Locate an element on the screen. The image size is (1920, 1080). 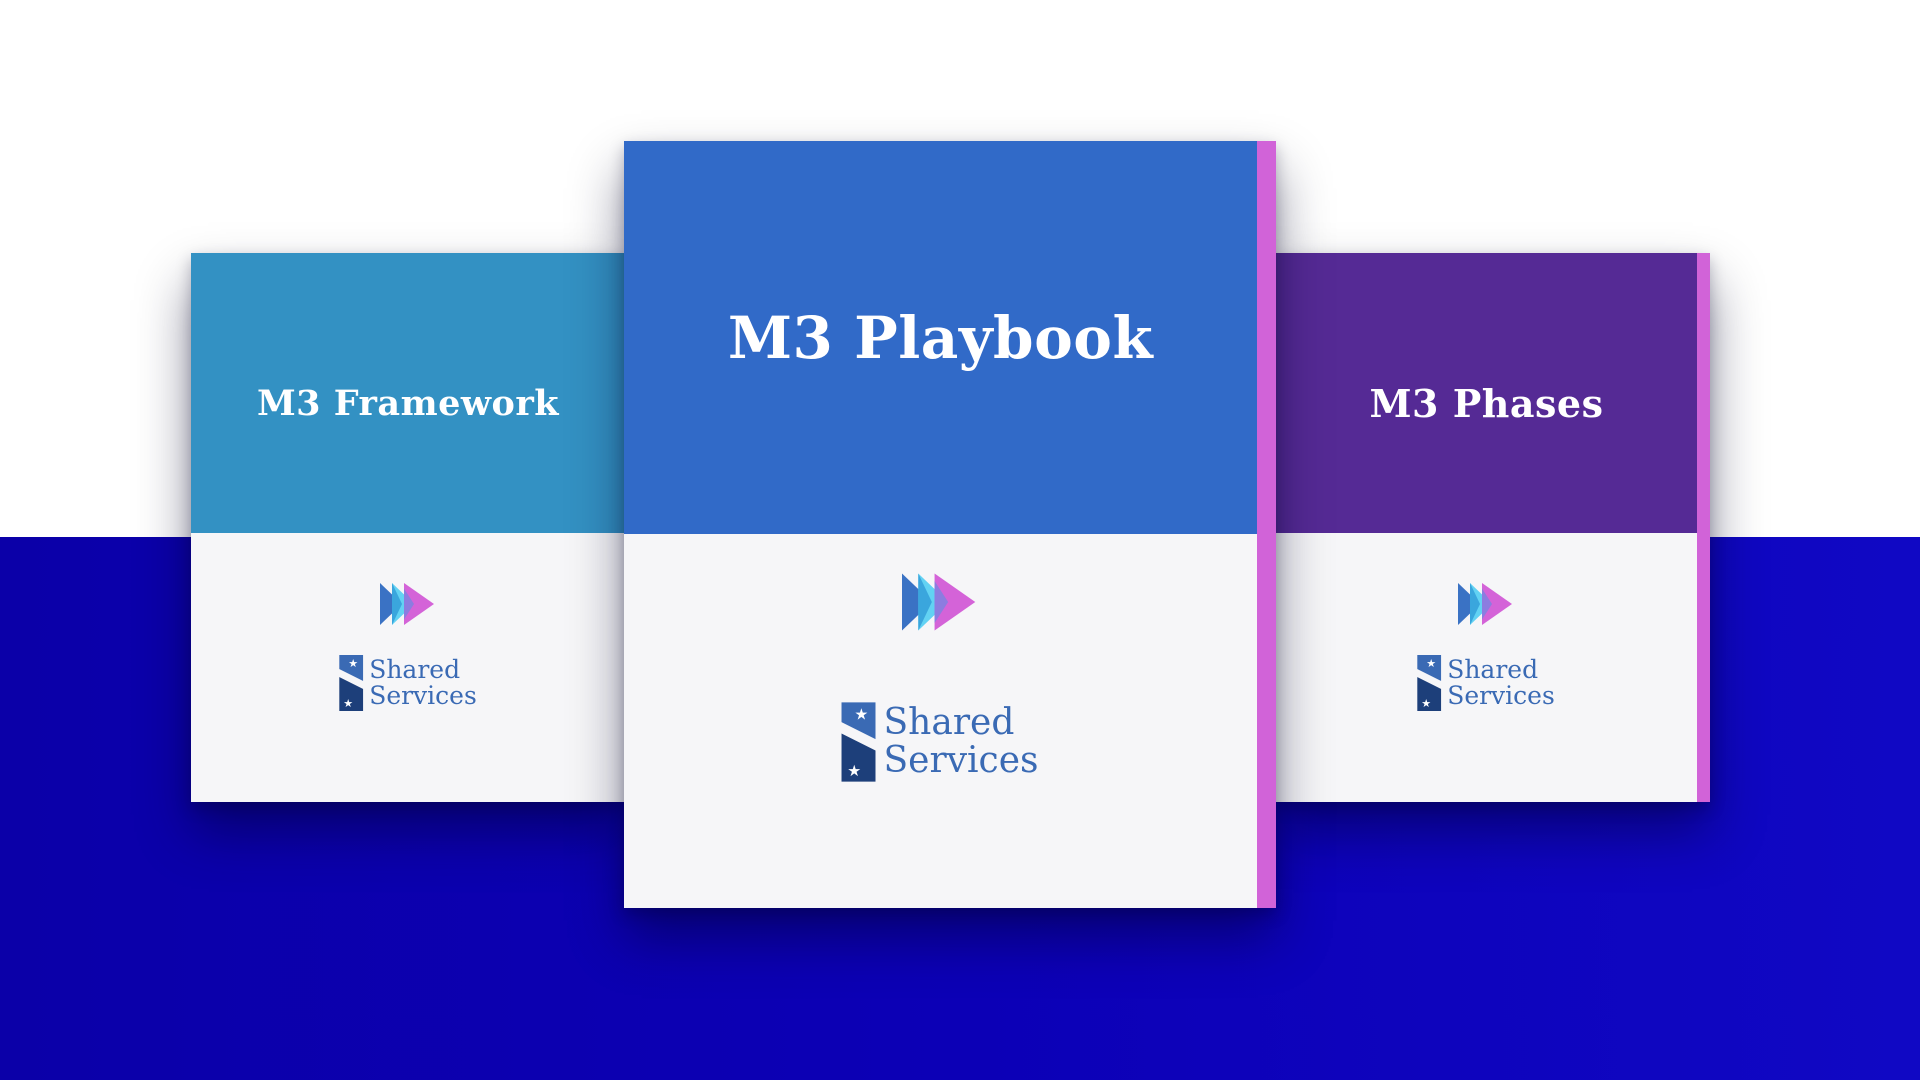
card-header: M3 Framework is located at coordinates (408, 393).